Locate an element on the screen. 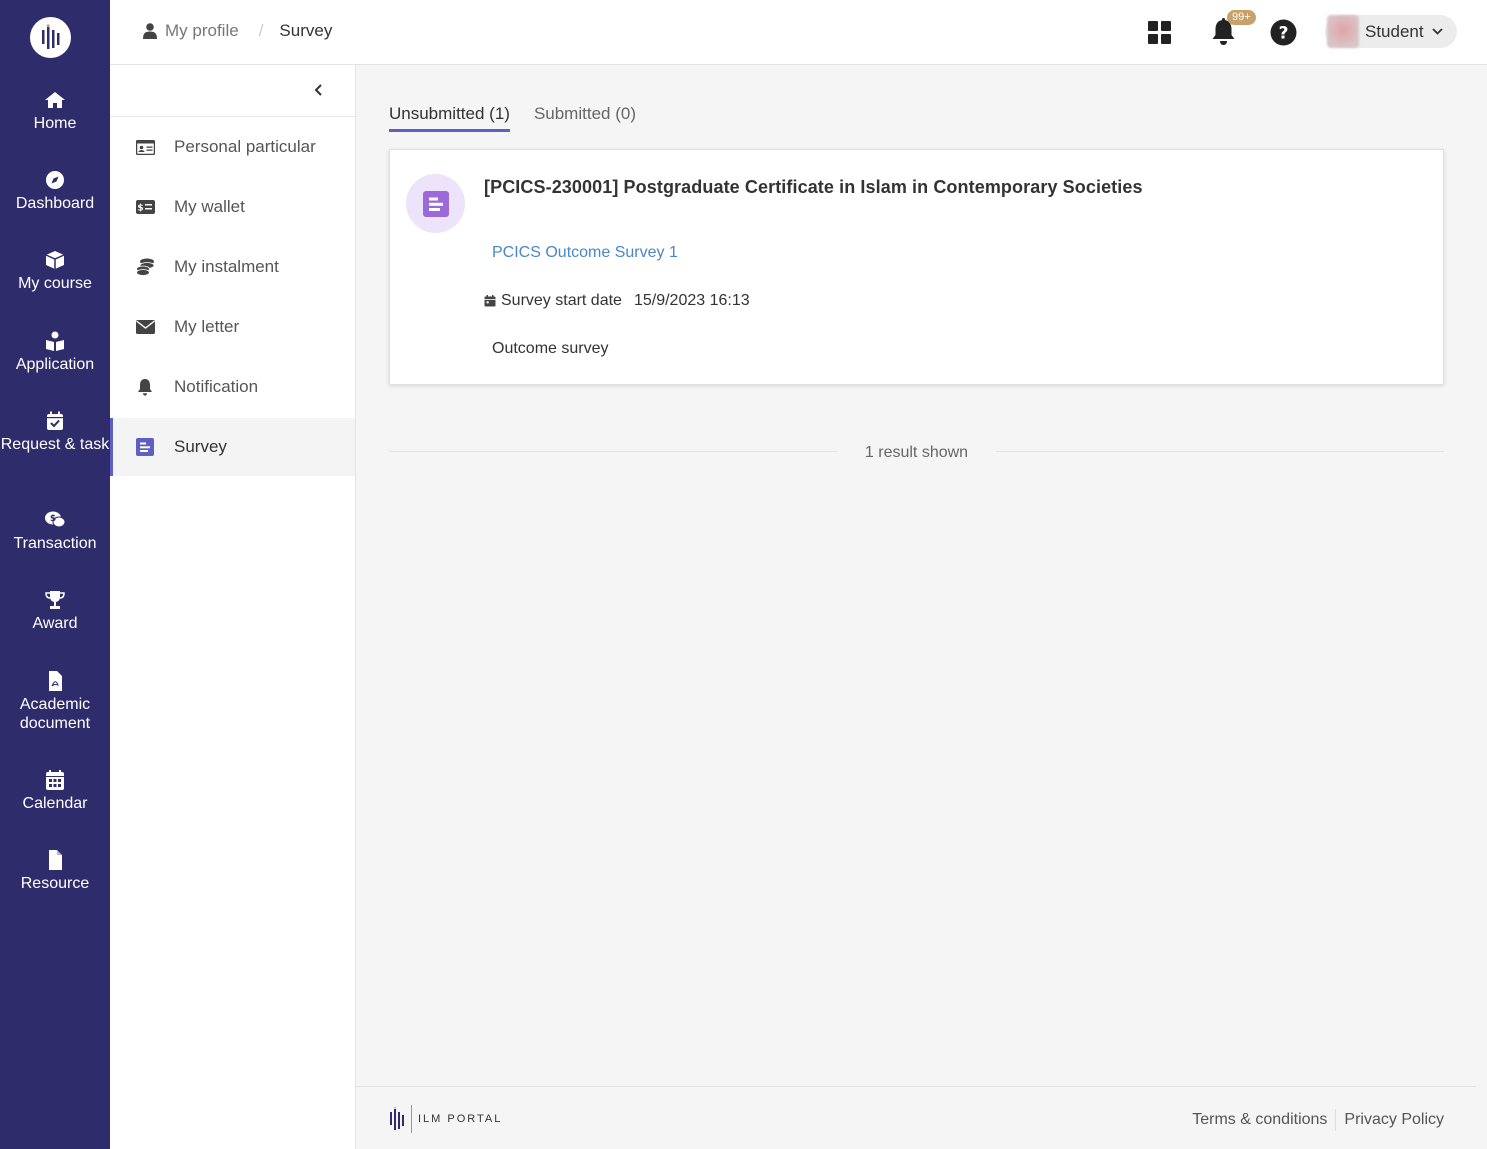 Image resolution: width=1487 pixels, height=1149 pixels. wallet-card-icon: $ is located at coordinates (145, 207).